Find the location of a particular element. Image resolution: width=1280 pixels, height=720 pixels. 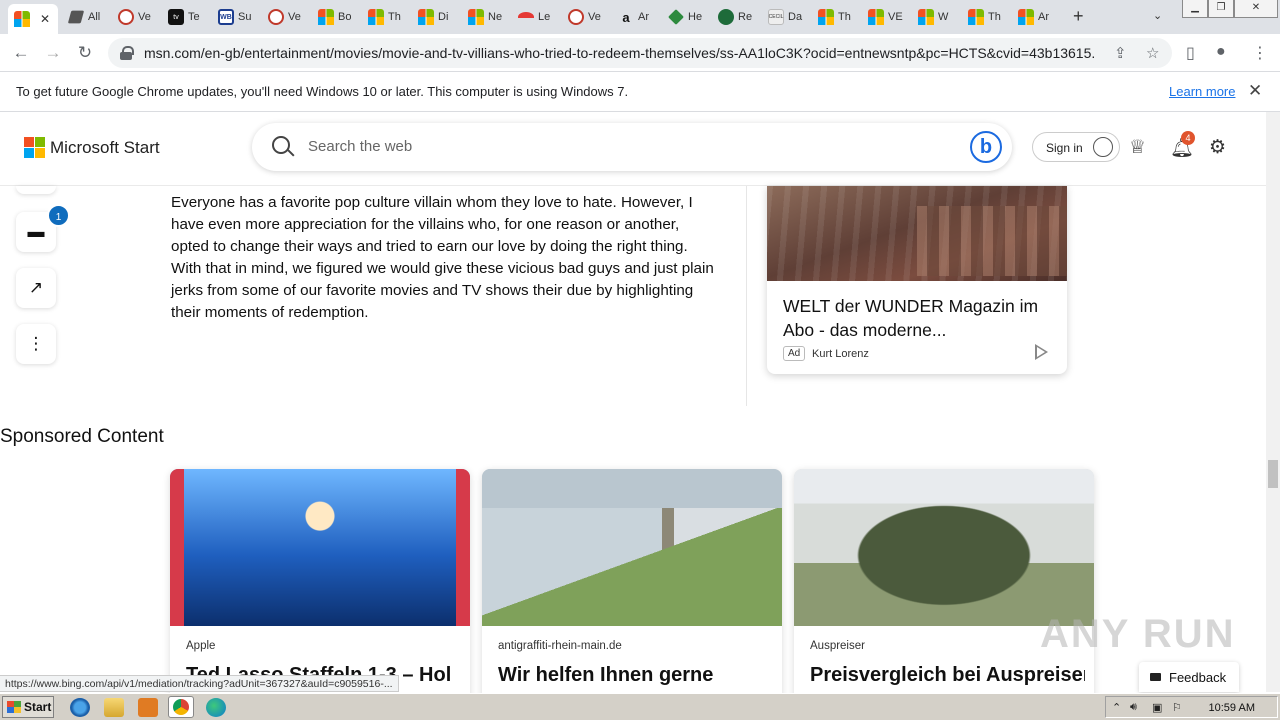

forward-button: → is located at coordinates (53, 53).